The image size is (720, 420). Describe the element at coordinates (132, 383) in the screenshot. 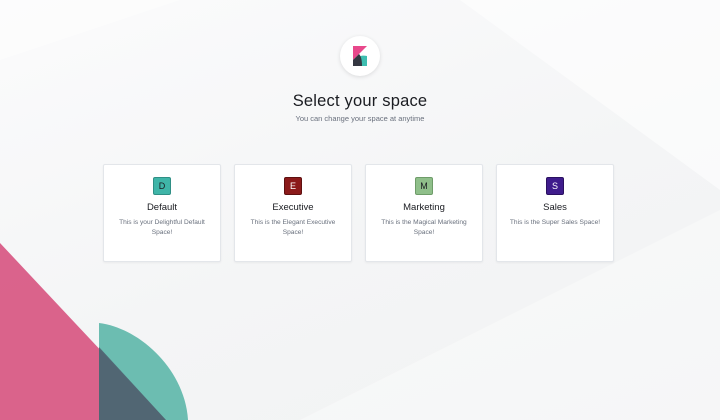

I see `decor-slate-overlap` at that location.